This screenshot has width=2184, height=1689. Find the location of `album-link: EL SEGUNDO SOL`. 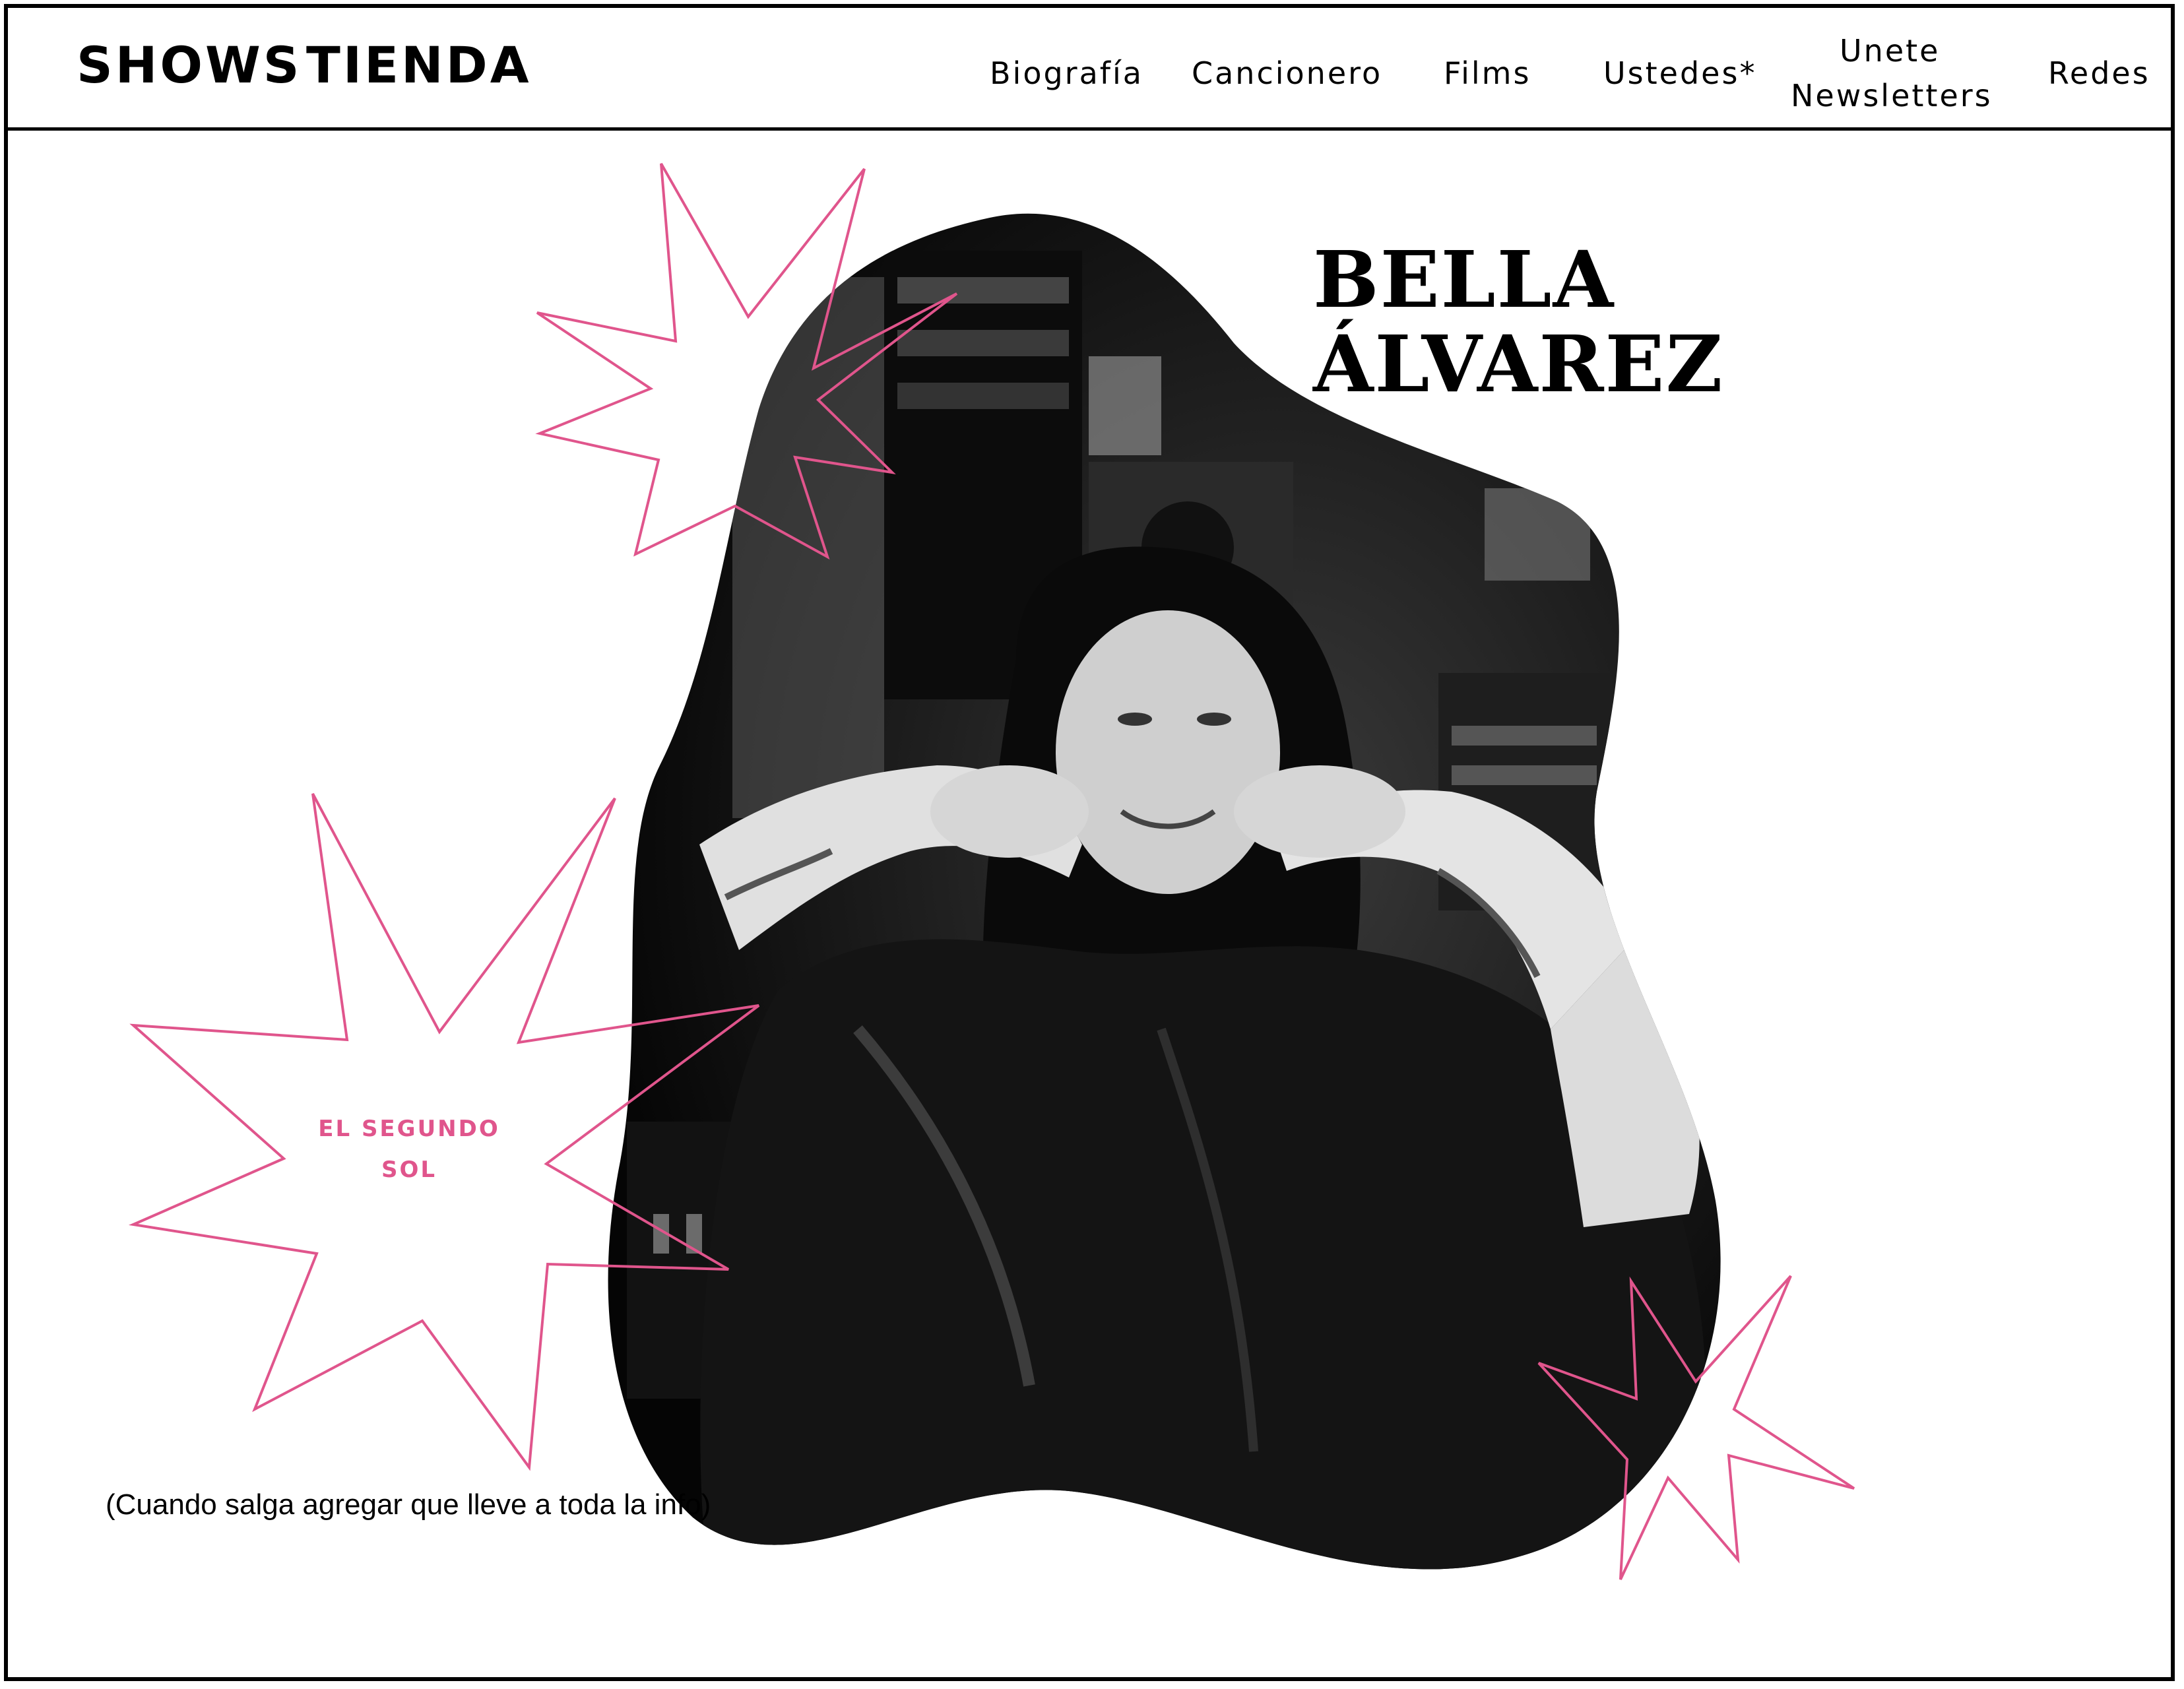

album-link: EL SEGUNDO SOL is located at coordinates (409, 1149).